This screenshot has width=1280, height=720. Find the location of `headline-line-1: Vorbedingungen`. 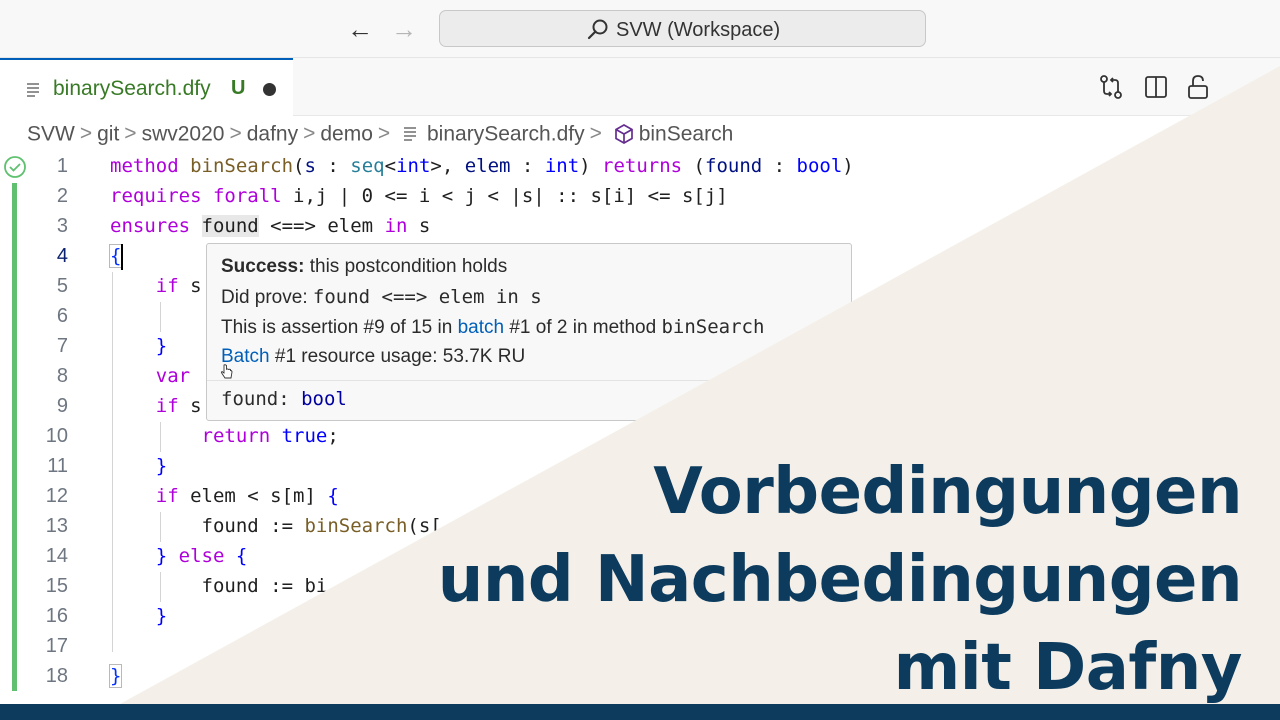

headline-line-1: Vorbedingungen is located at coordinates (947, 492).